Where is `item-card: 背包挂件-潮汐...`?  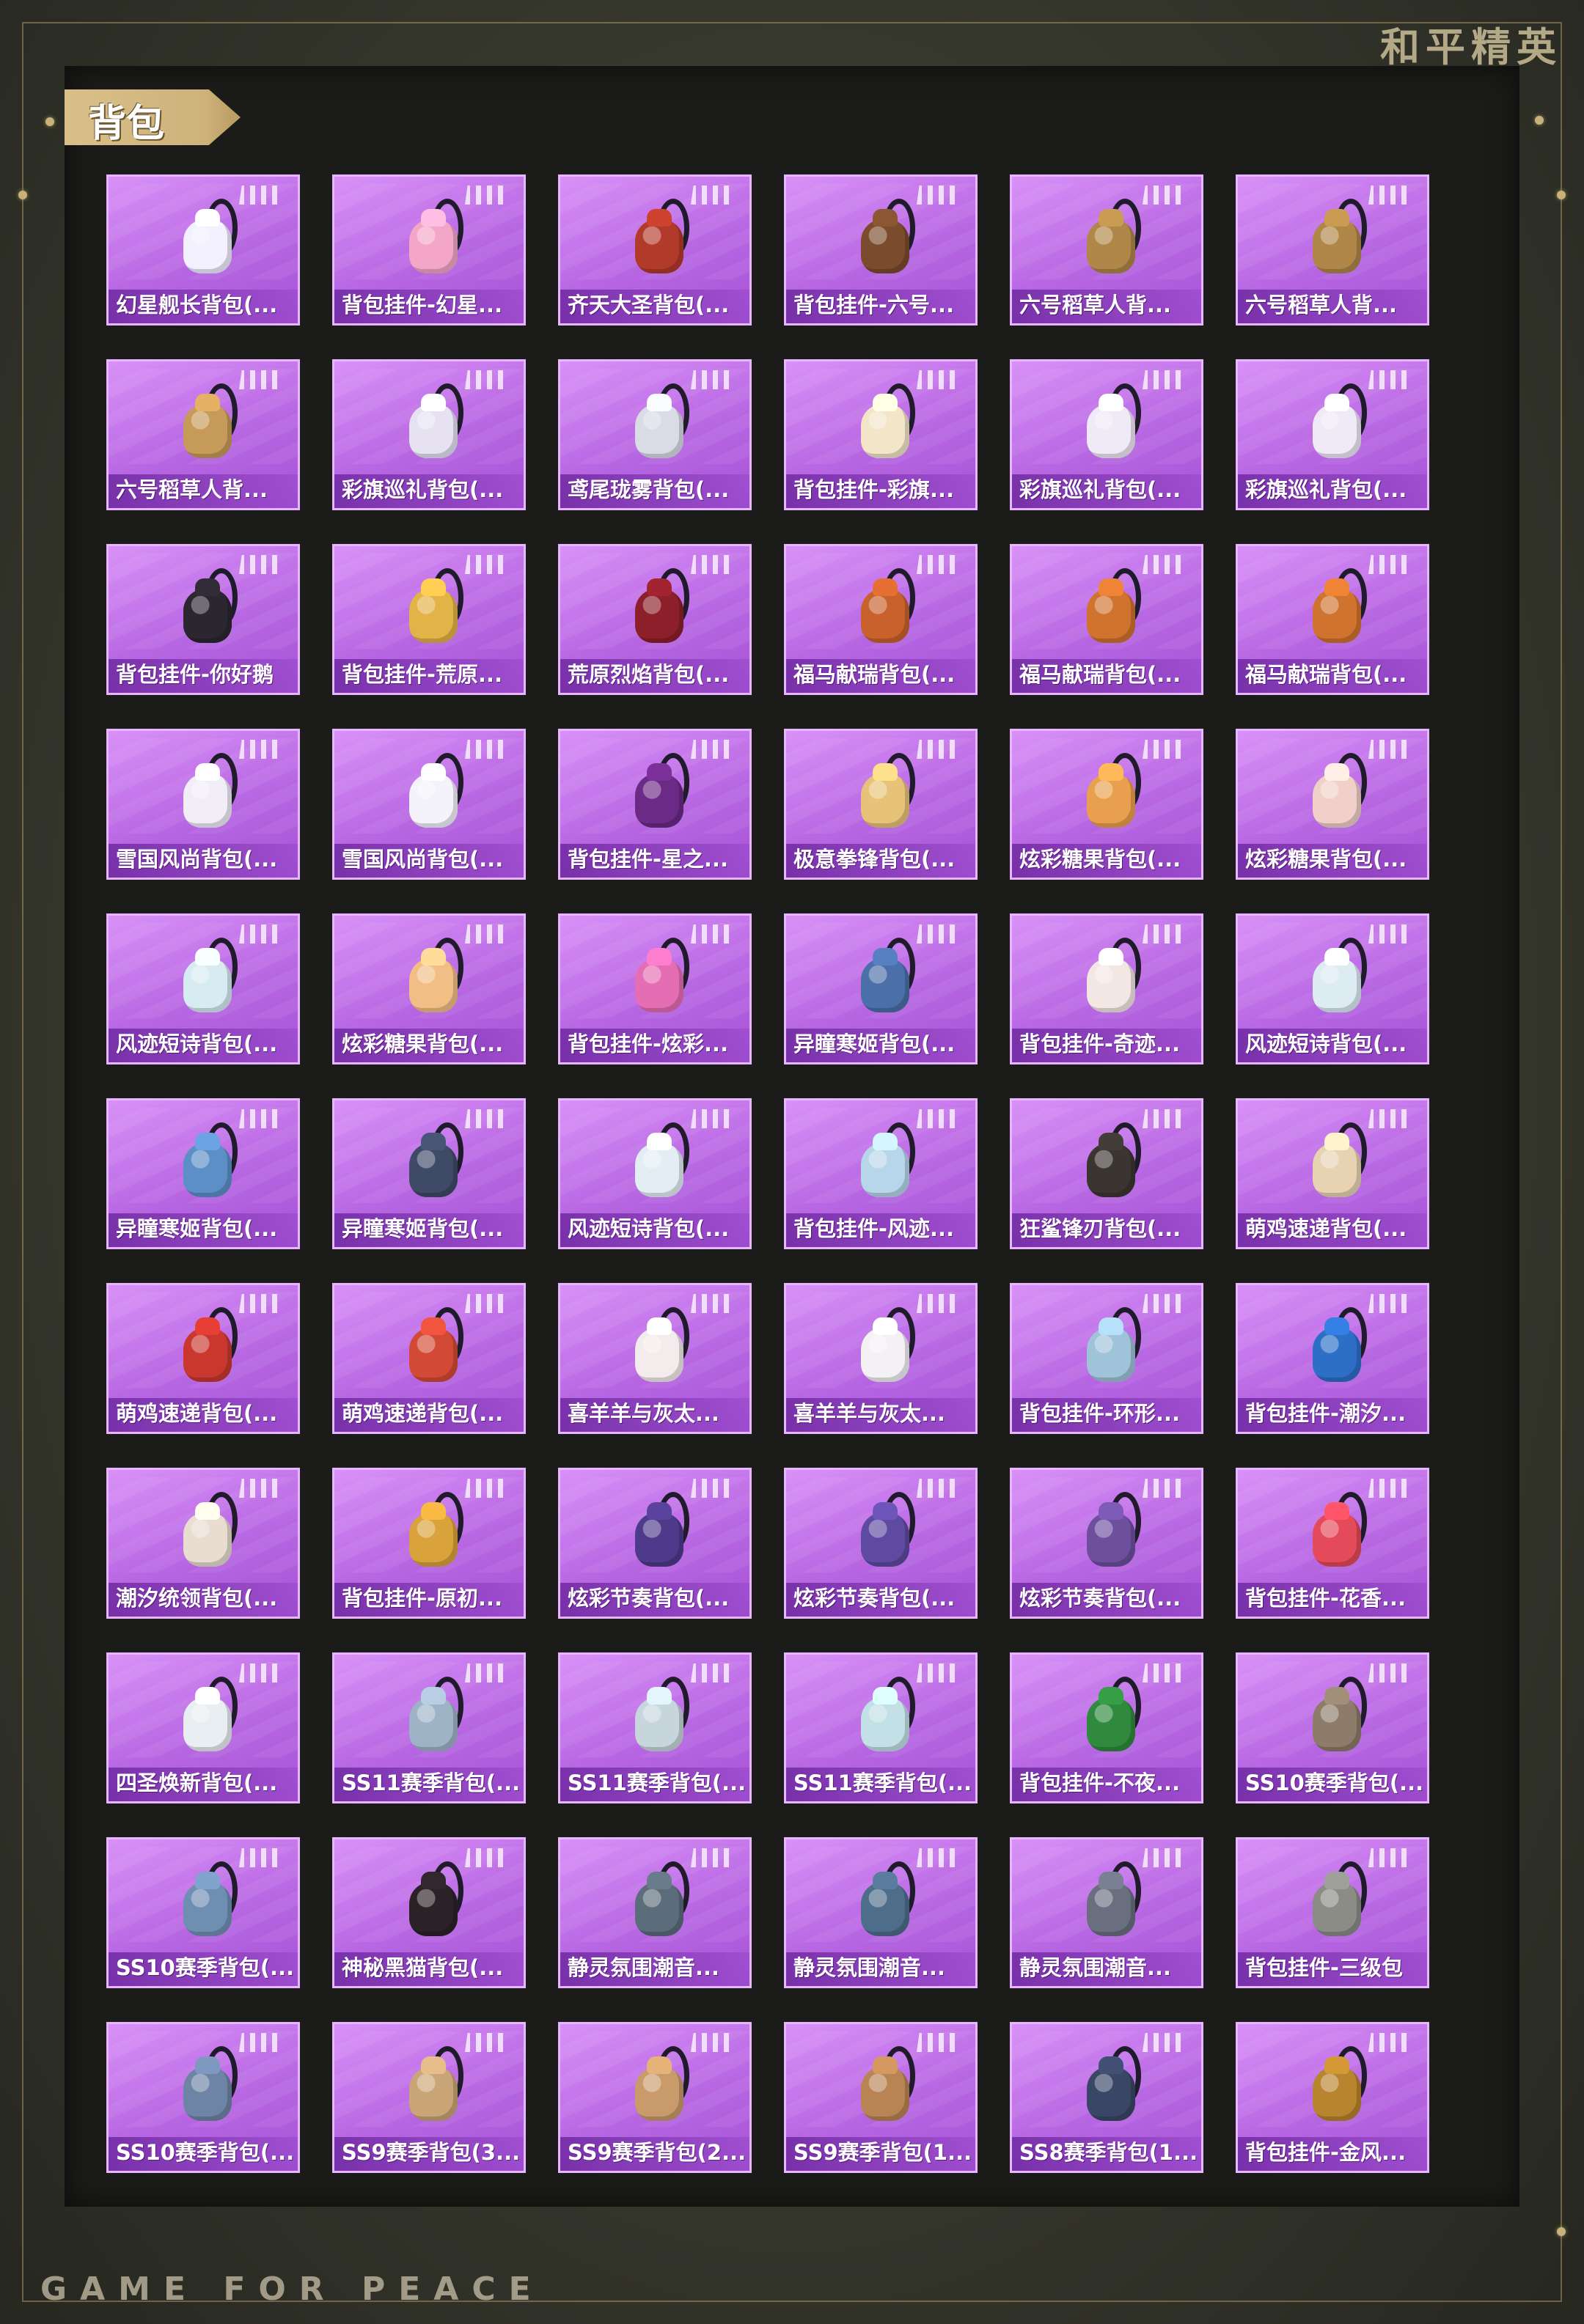
item-card: 背包挂件-潮汐... is located at coordinates (1332, 1358).